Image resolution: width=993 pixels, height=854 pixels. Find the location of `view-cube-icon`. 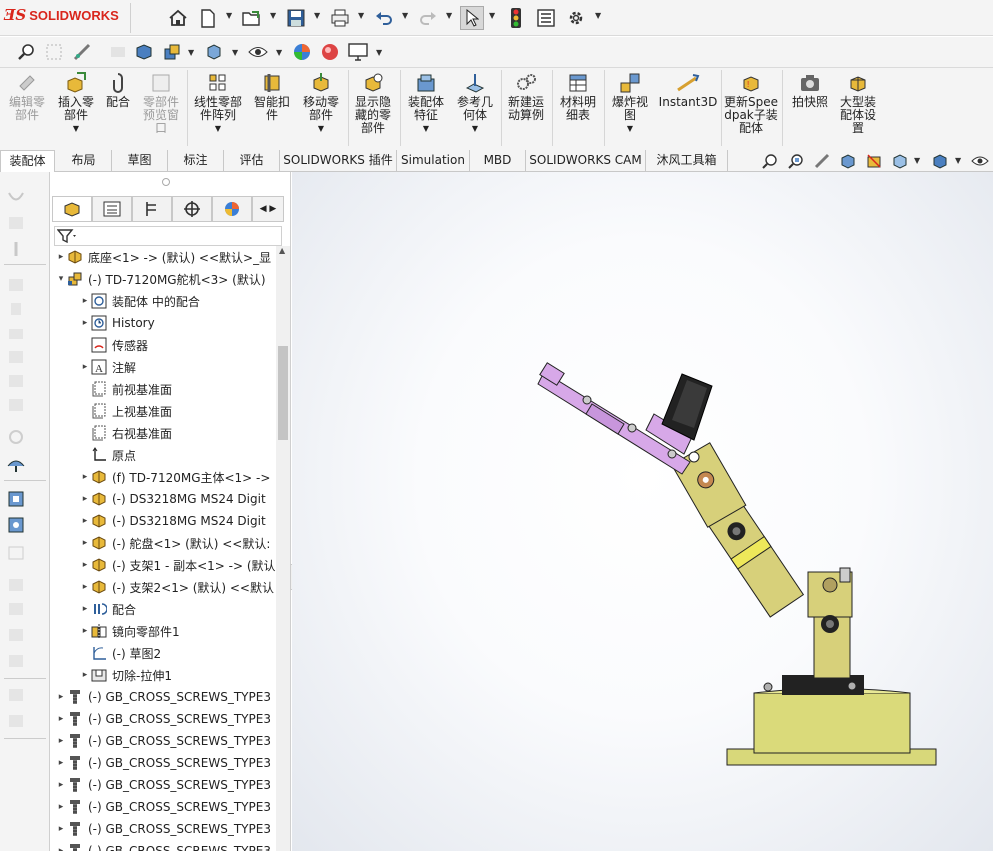

view-cube-icon is located at coordinates (214, 52).